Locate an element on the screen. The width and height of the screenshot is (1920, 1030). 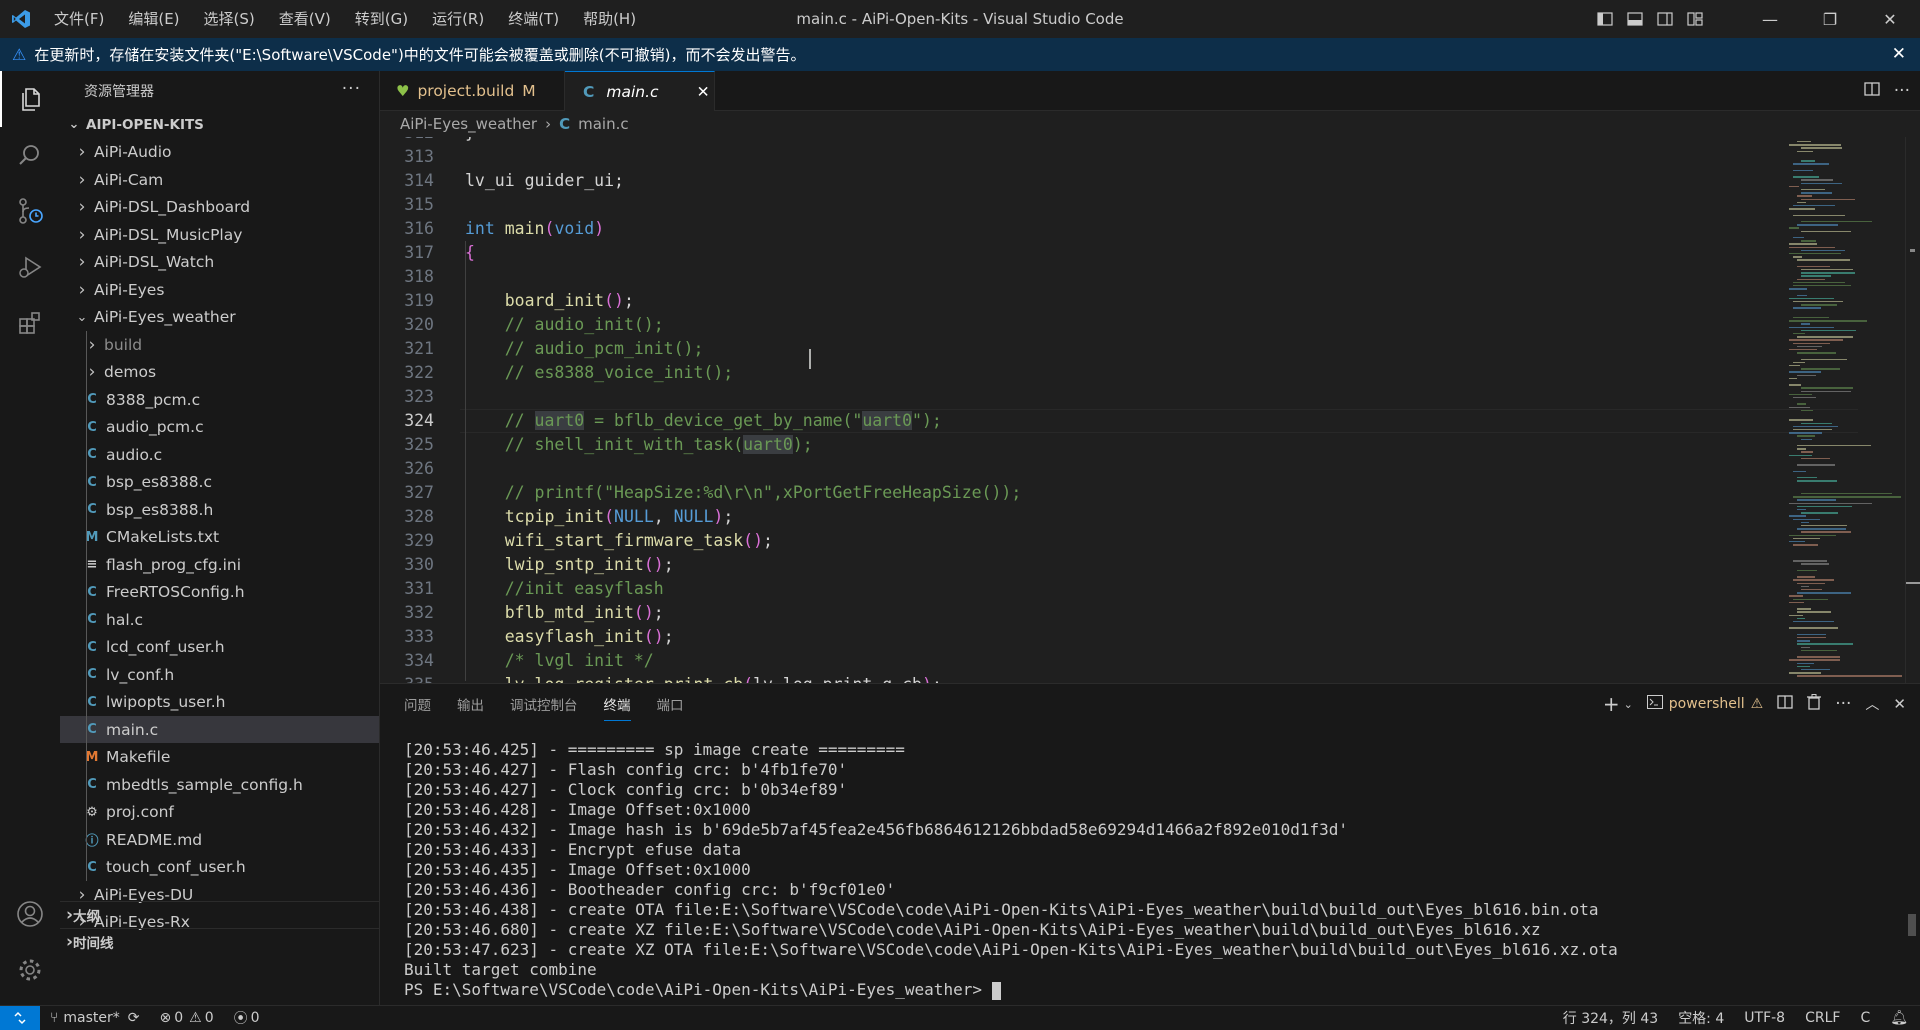
error-count: 0 is located at coordinates (178, 1018).